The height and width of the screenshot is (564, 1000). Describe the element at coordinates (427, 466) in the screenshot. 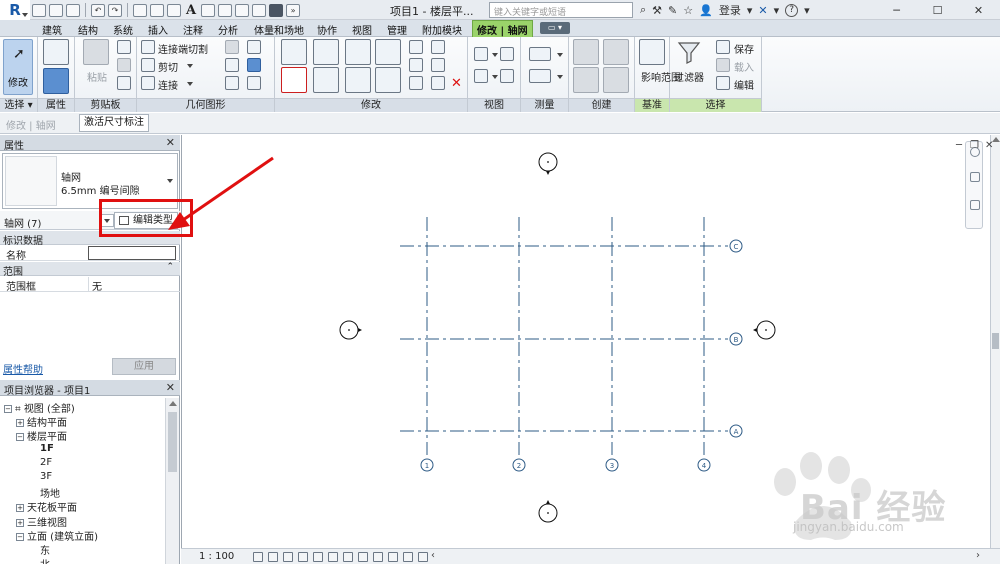

I see `grid-label: 1` at that location.